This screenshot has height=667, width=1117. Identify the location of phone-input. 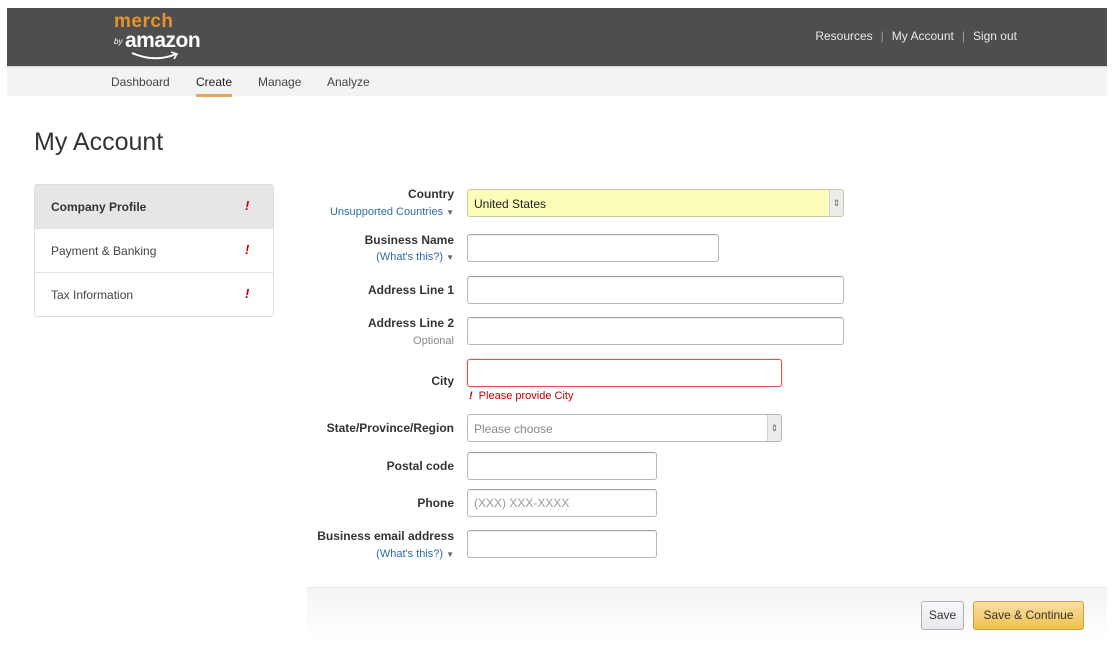
(562, 503).